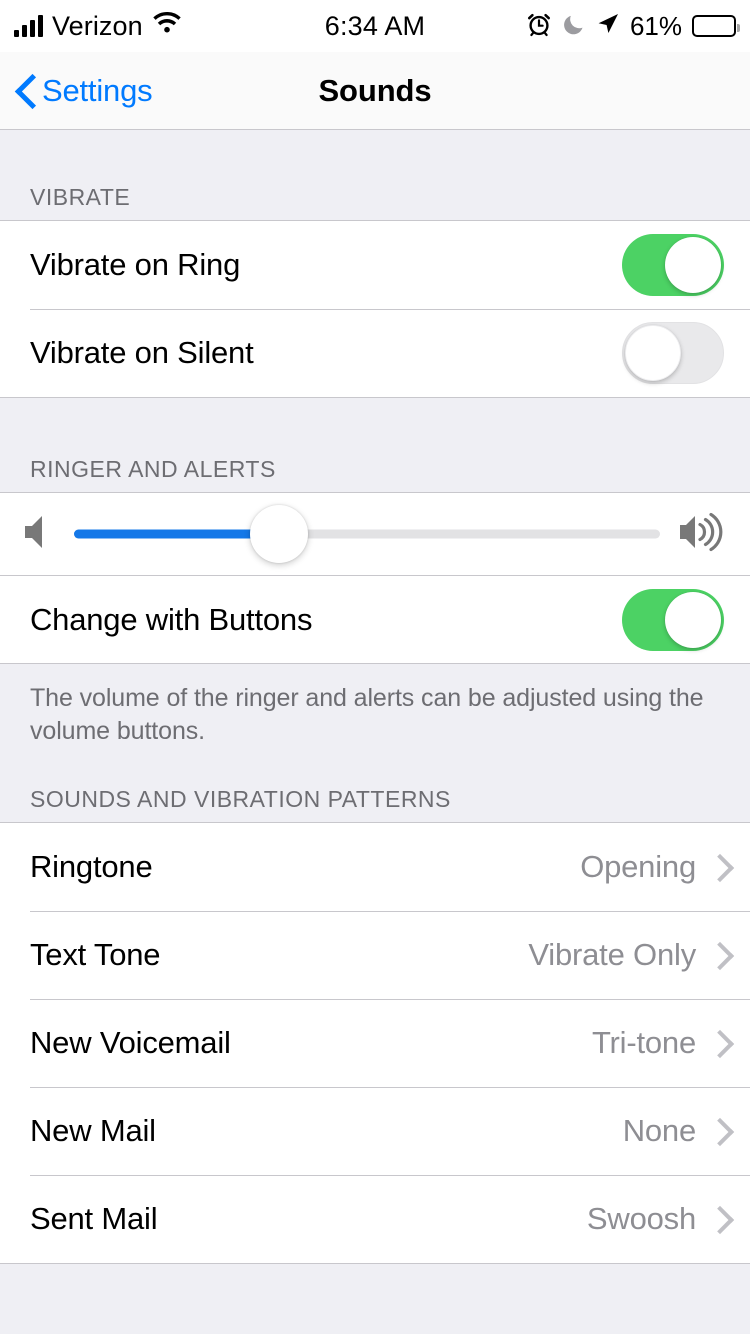 This screenshot has height=1334, width=750. What do you see at coordinates (97, 90) in the screenshot?
I see `back-button-label: Settings` at bounding box center [97, 90].